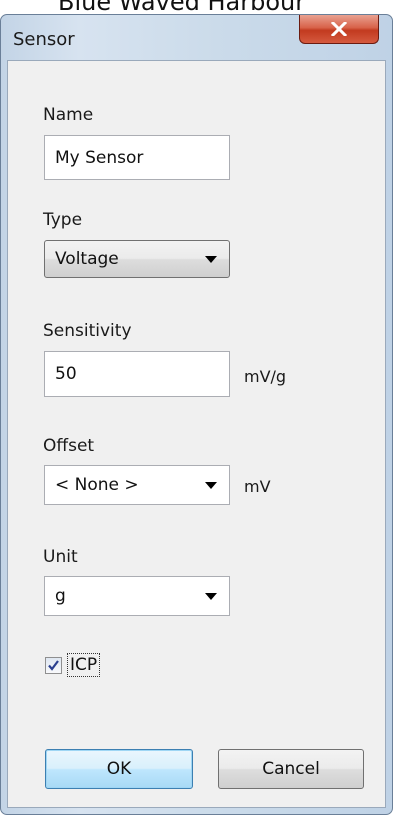 The image size is (399, 818). What do you see at coordinates (137, 596) in the screenshot?
I see `unit-combobox: g` at bounding box center [137, 596].